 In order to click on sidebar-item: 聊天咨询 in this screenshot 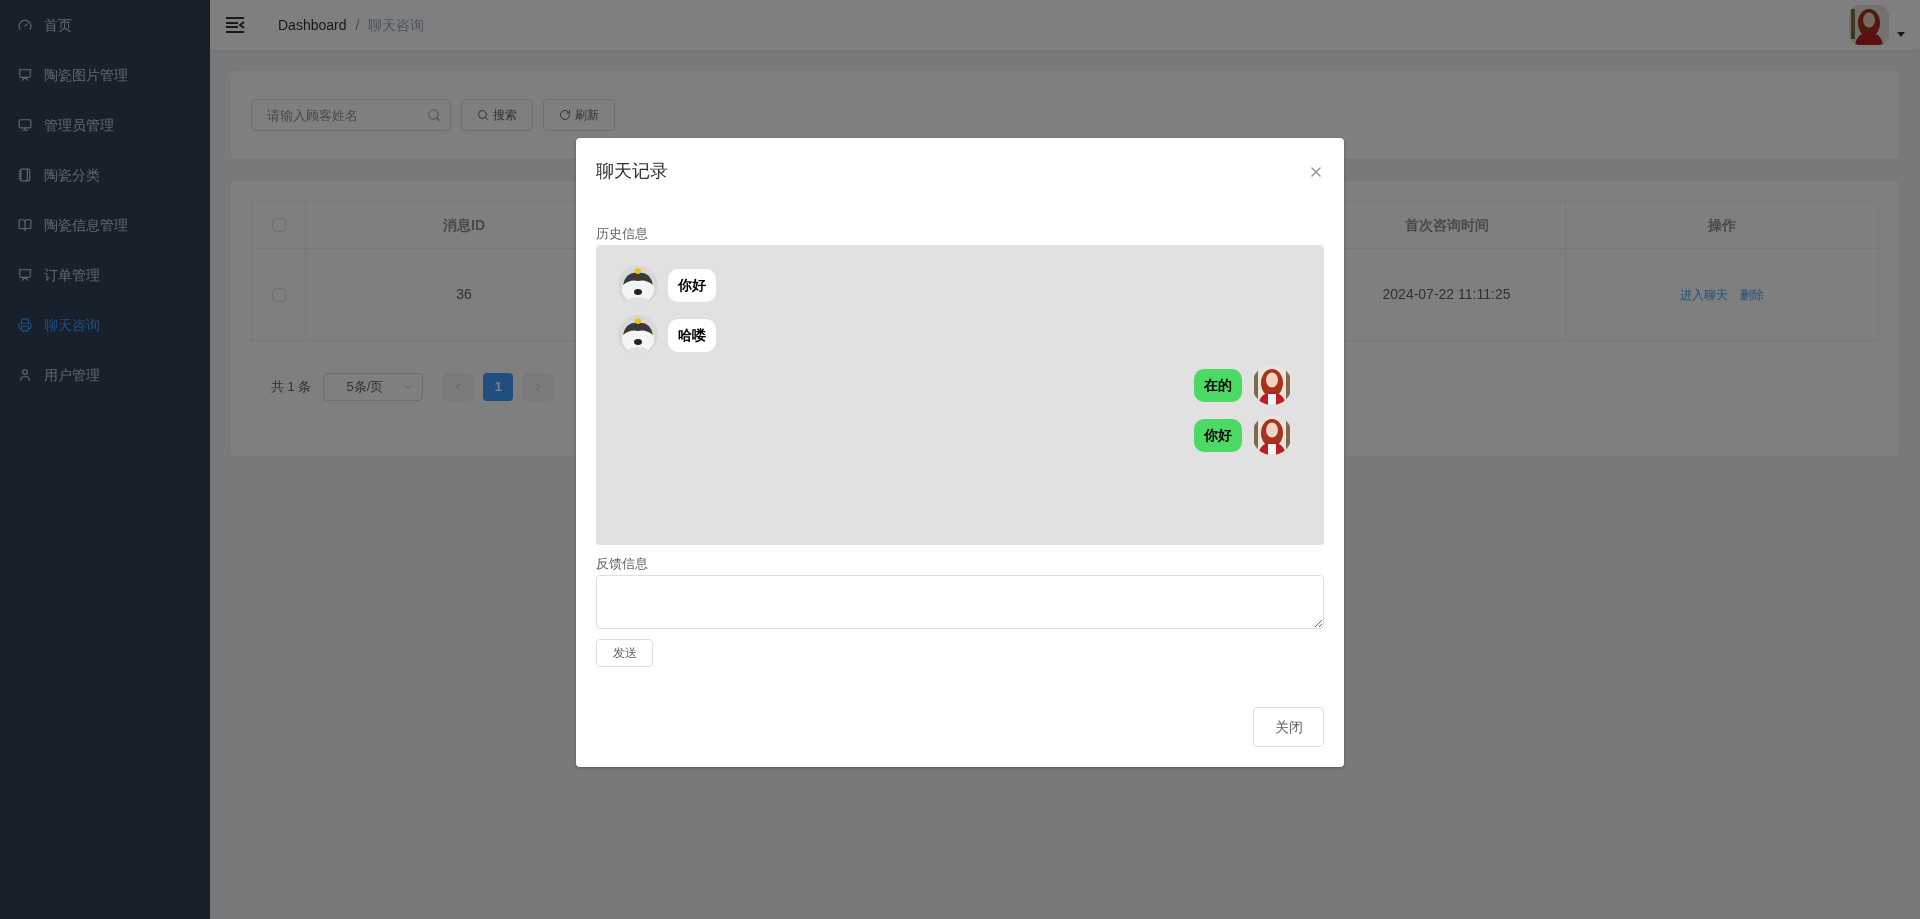, I will do `click(105, 325)`.